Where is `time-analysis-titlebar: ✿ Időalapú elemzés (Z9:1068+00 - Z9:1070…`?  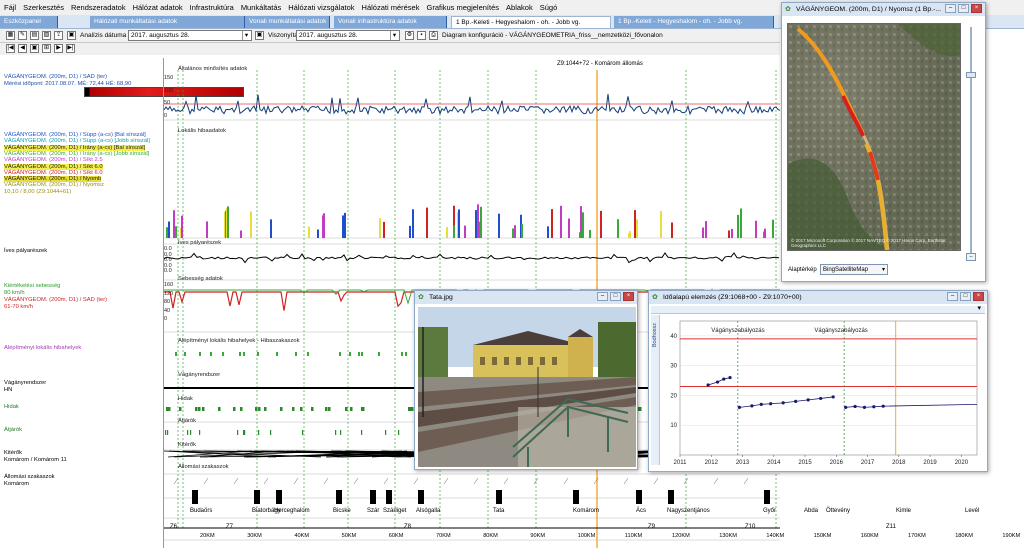 time-analysis-titlebar: ✿ Időalapú elemzés (Z9:1068+00 - Z9:1070… is located at coordinates (818, 297).